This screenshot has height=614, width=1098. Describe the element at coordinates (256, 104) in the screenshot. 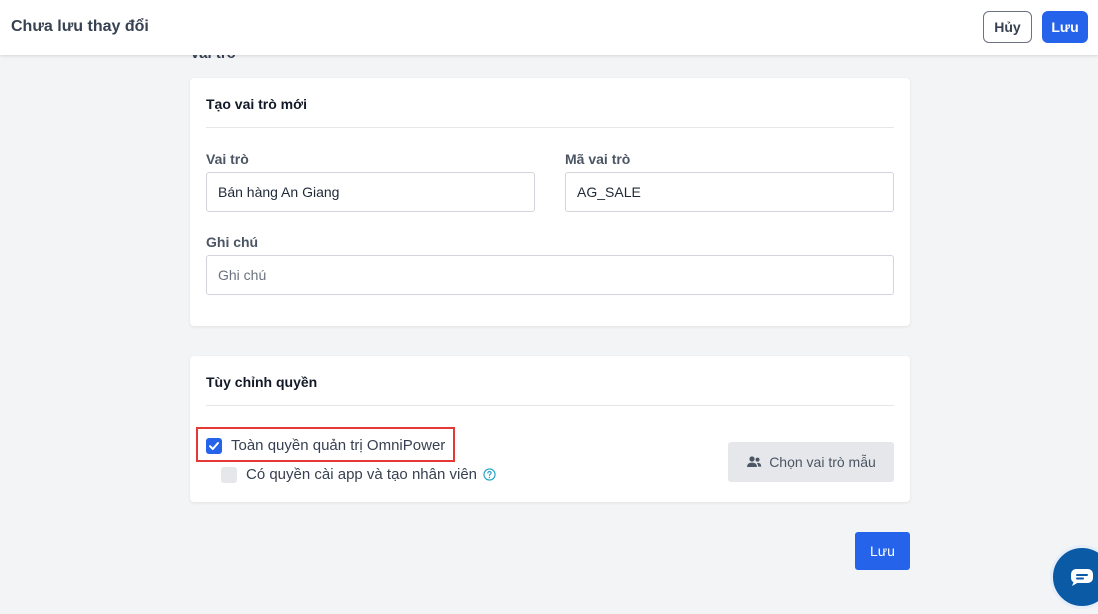

I see `new-role-card-title: Tạo vai trò mới` at that location.